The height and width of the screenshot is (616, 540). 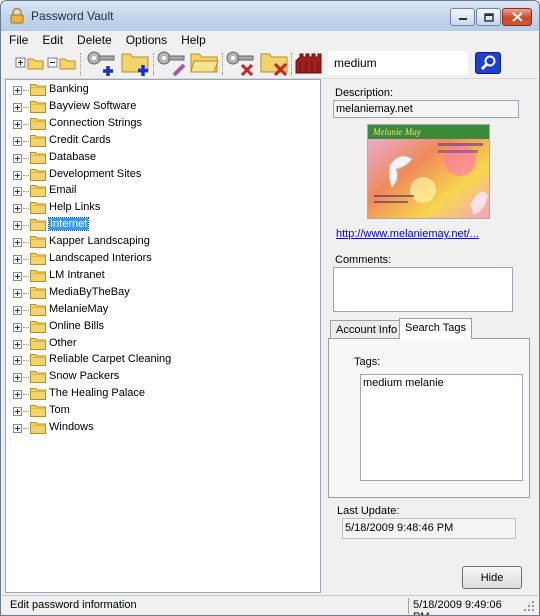 I want to click on tree-item: Connection Strings, so click(x=156, y=124).